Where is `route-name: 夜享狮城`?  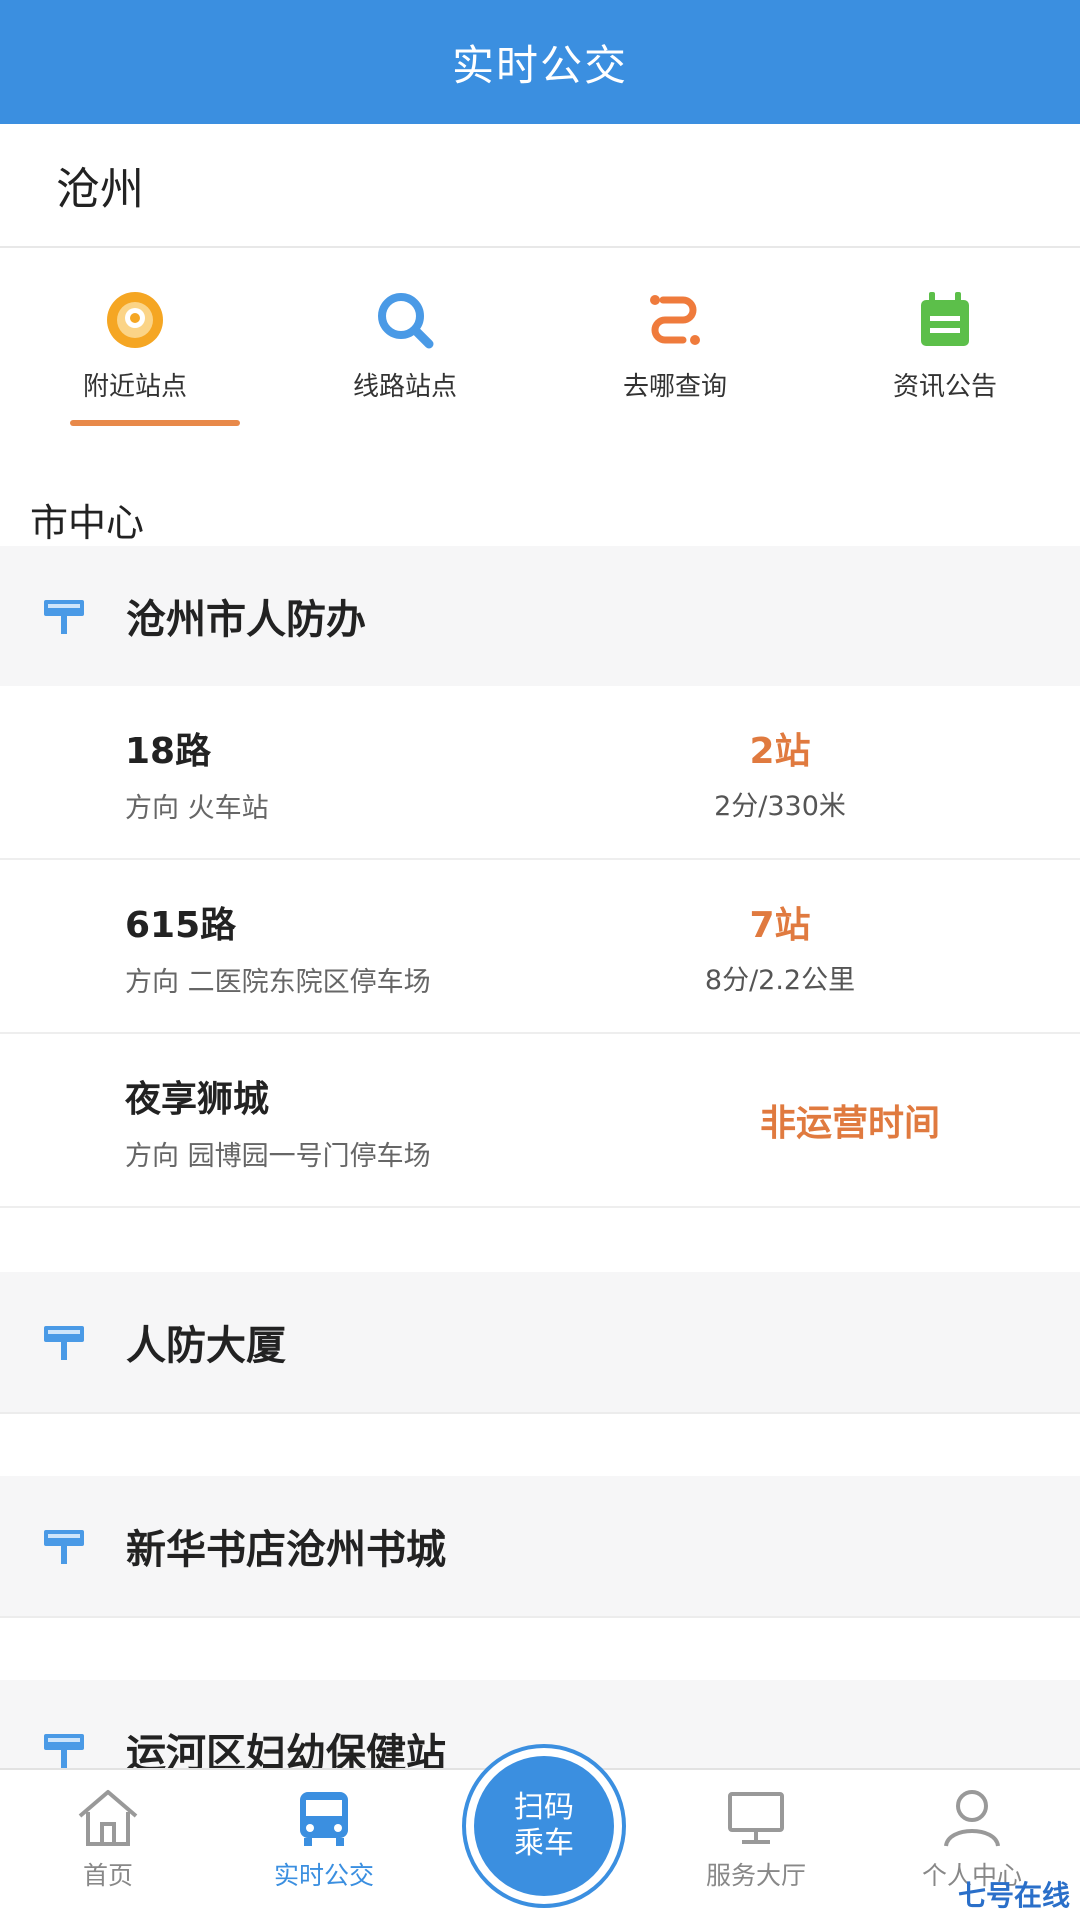
route-name: 夜享狮城 is located at coordinates (197, 1099).